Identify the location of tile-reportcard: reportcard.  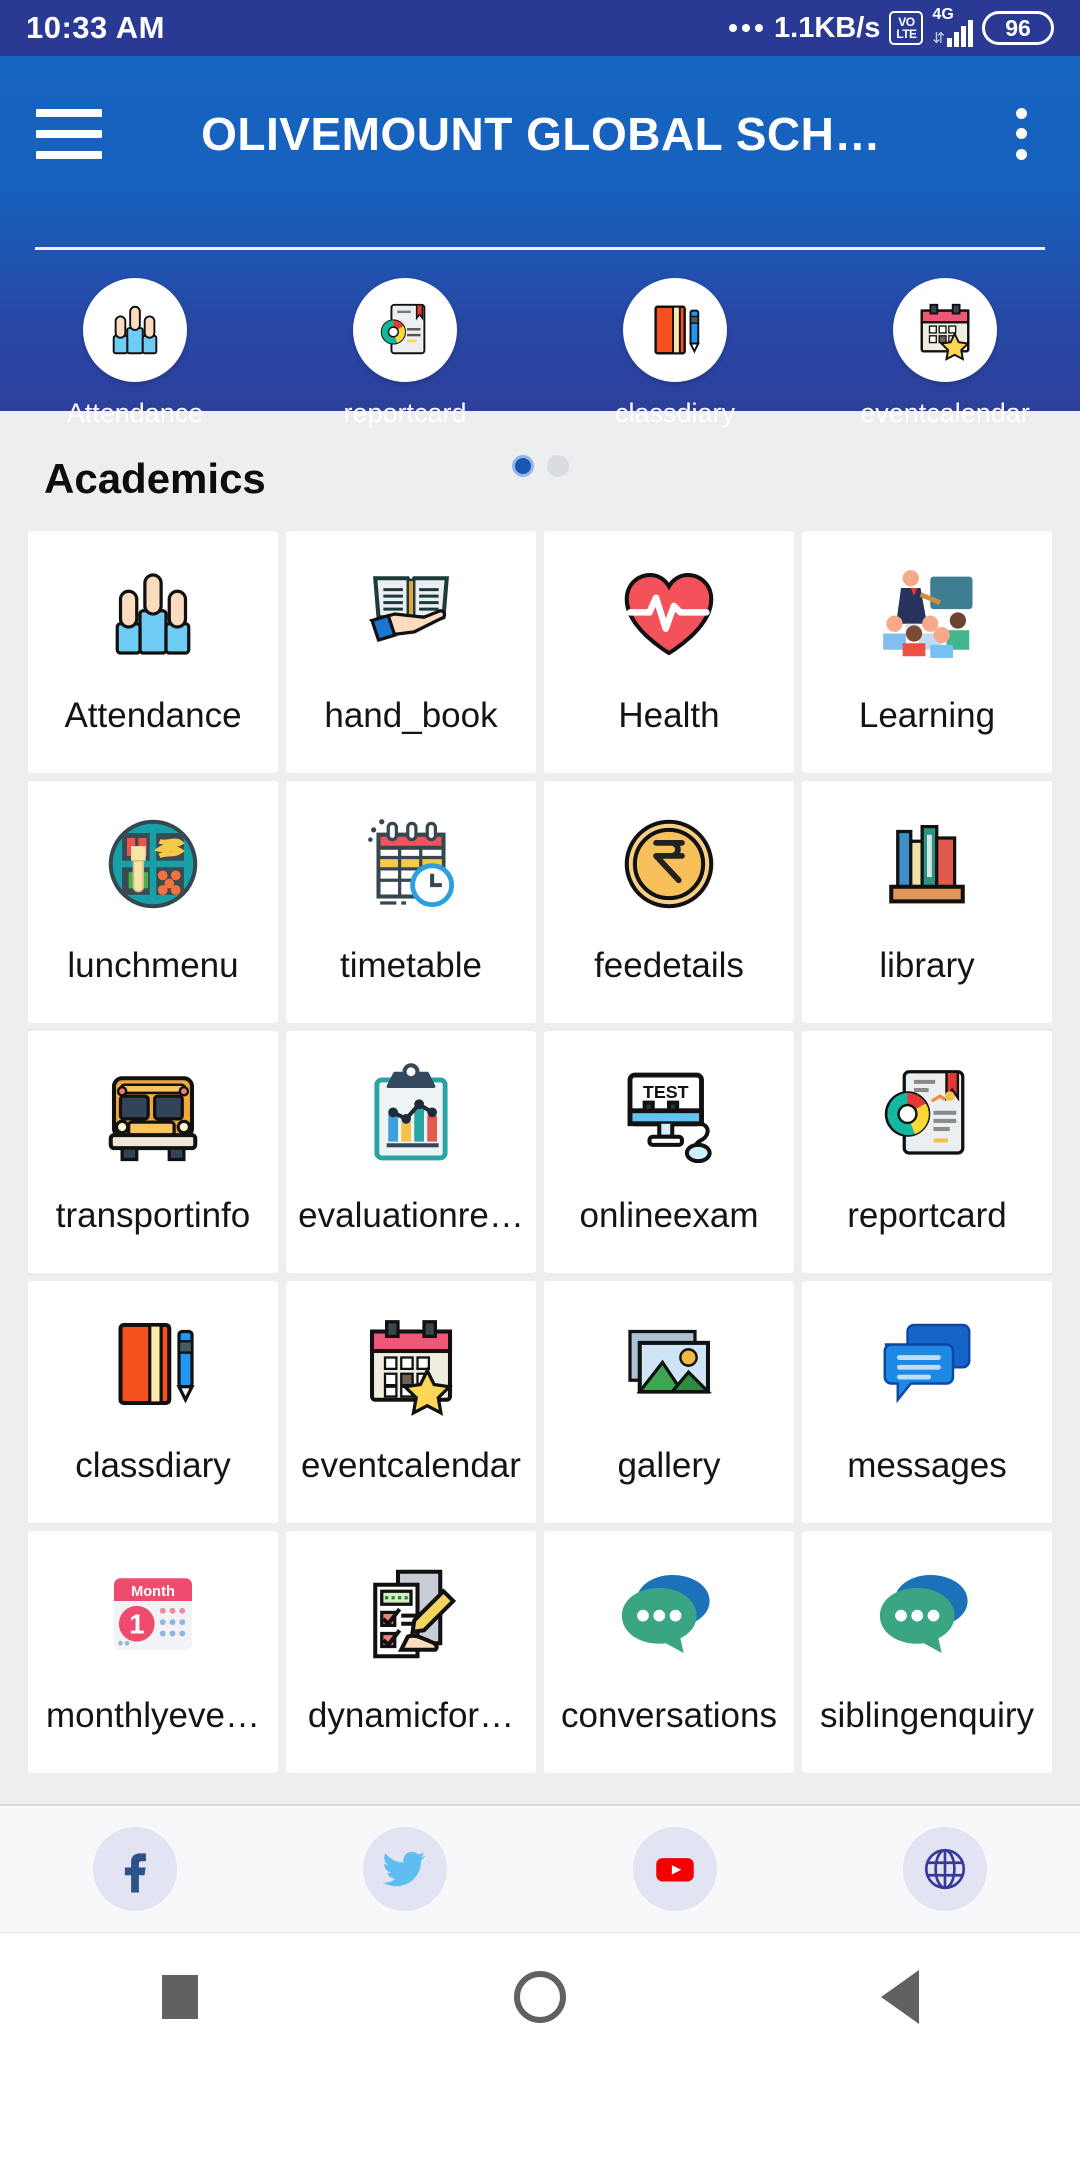
(927, 1152).